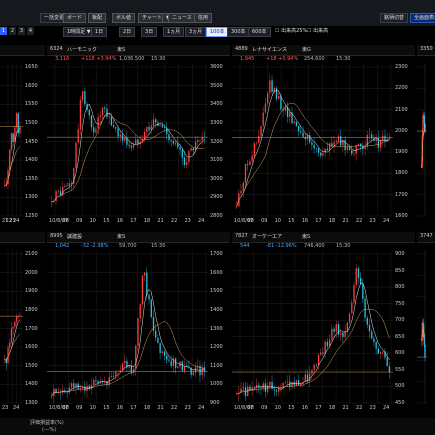  Describe the element at coordinates (196, 32) in the screenshot. I see `range-3m: 3ヵ月` at that location.